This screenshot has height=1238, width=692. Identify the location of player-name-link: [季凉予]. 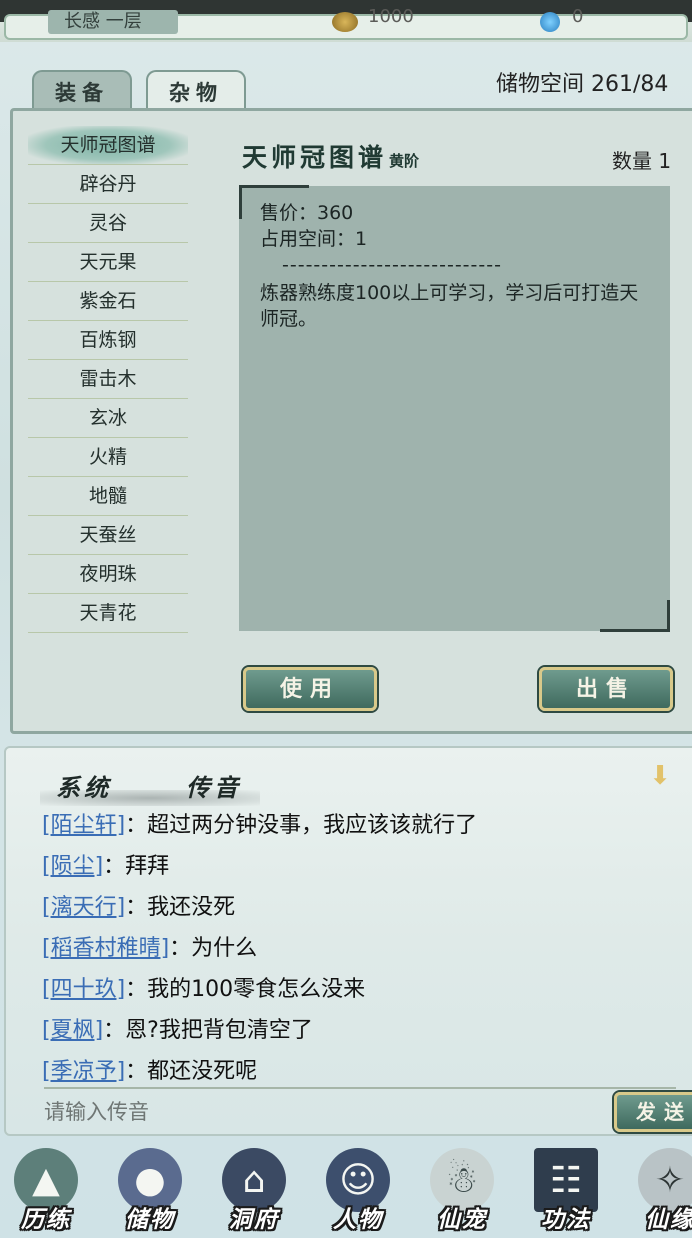
(83, 1071).